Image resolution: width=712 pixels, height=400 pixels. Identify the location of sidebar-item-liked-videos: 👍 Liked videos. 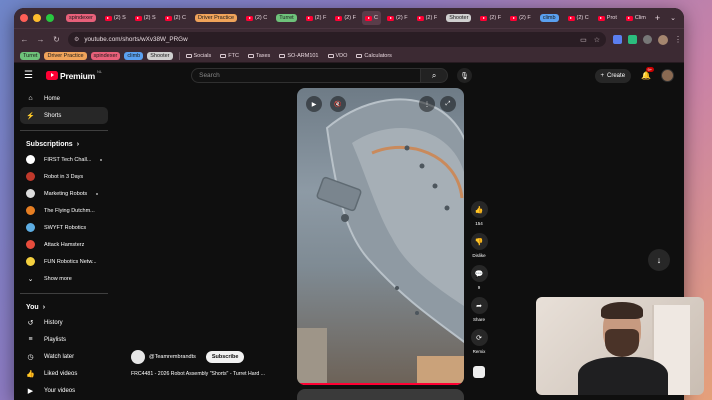
(64, 373).